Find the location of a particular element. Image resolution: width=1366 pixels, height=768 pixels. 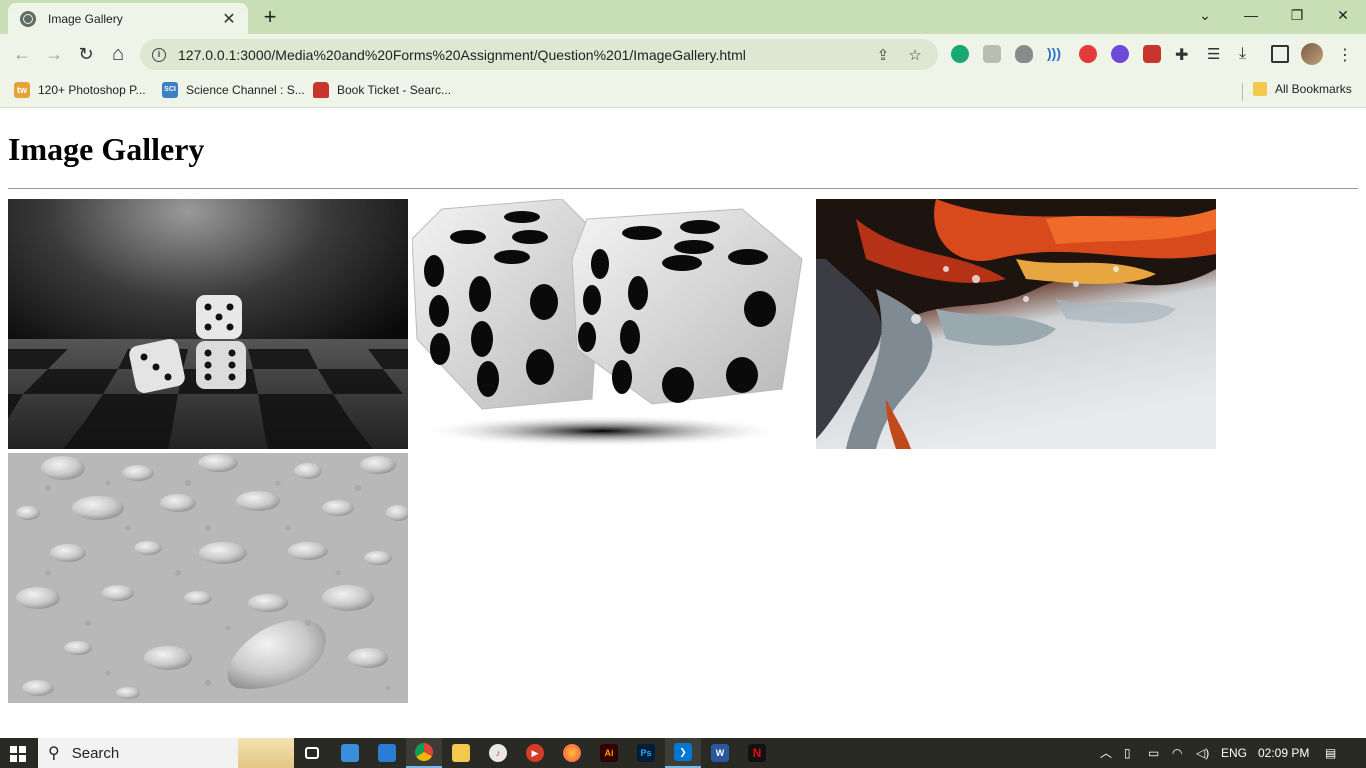

all-bookmarks-label: All Bookmarks is located at coordinates (1313, 89).